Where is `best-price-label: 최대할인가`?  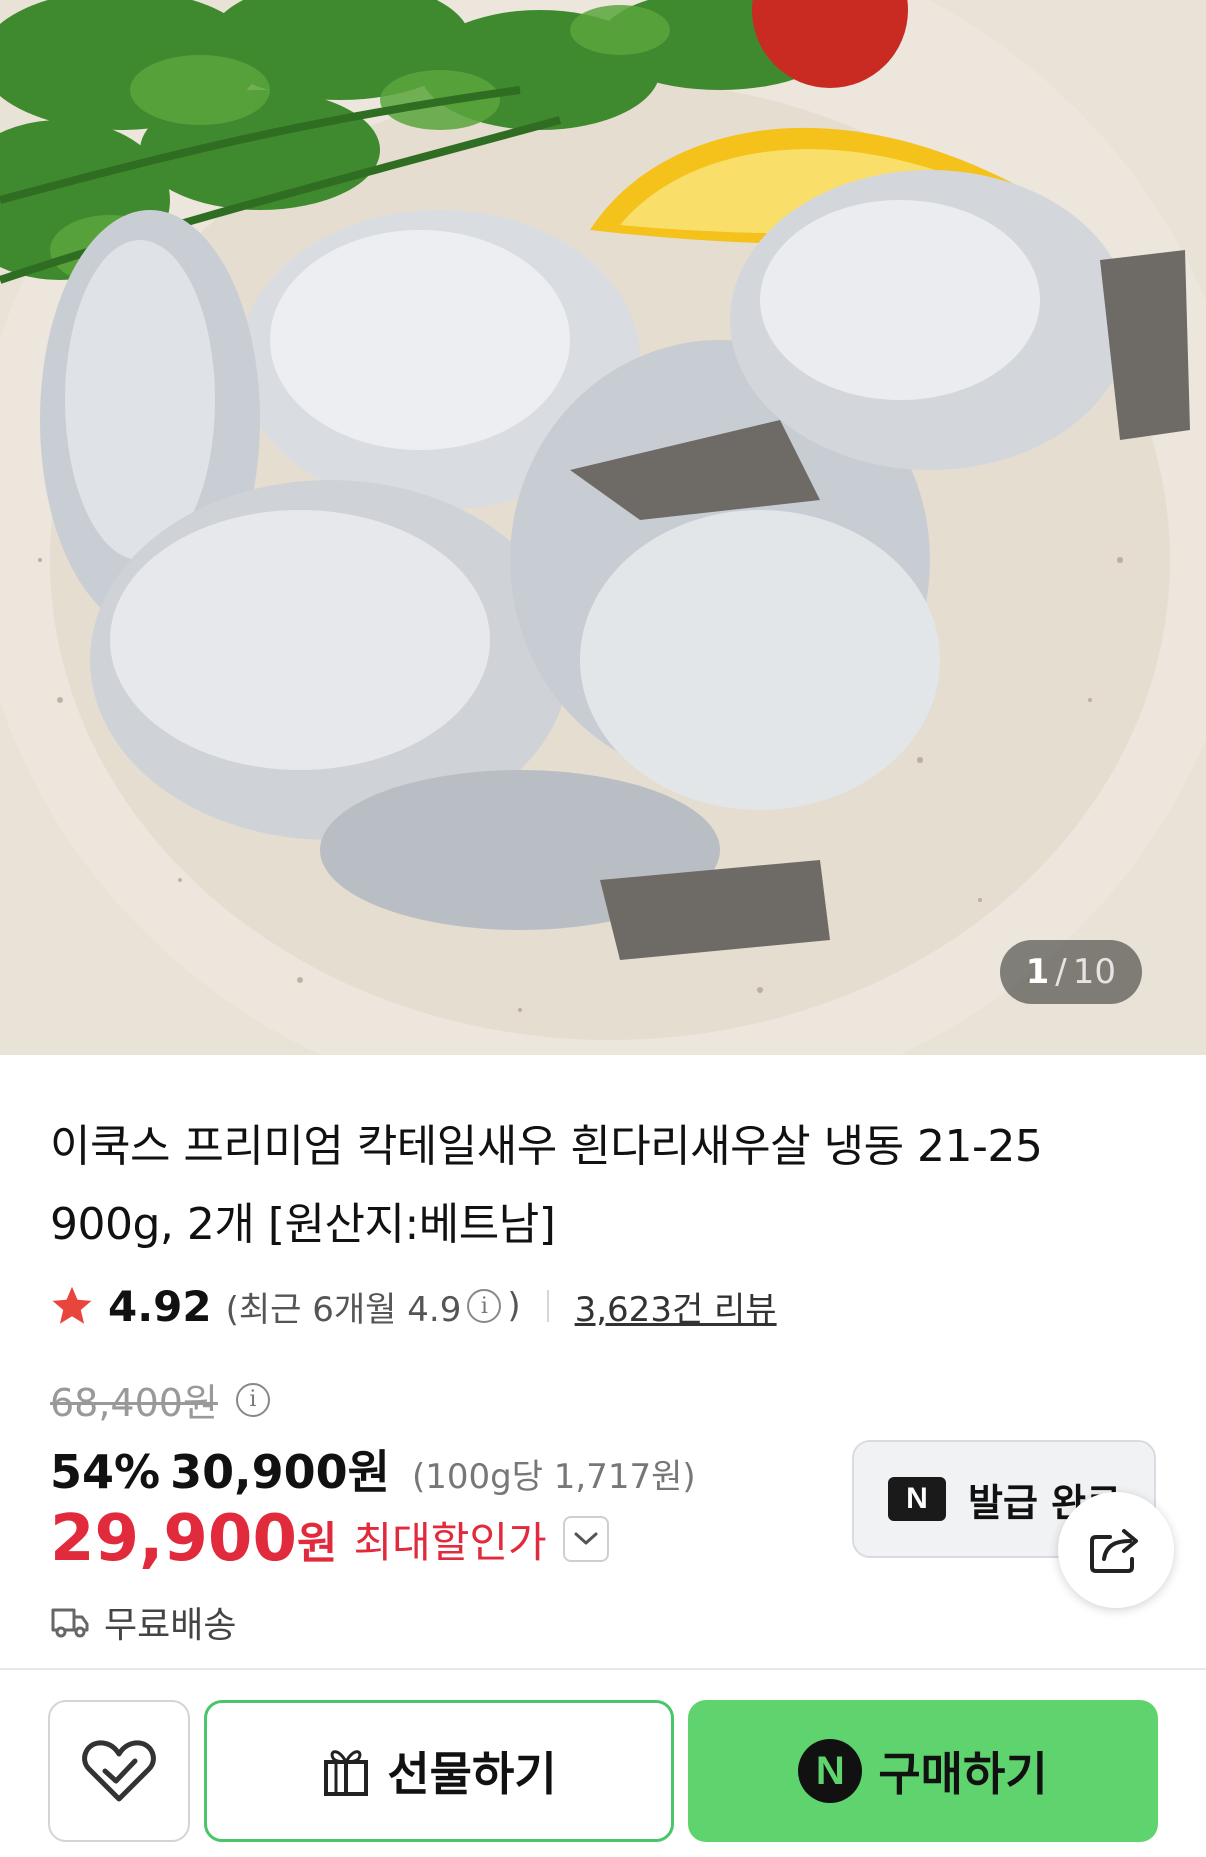 best-price-label: 최대할인가 is located at coordinates (450, 1542).